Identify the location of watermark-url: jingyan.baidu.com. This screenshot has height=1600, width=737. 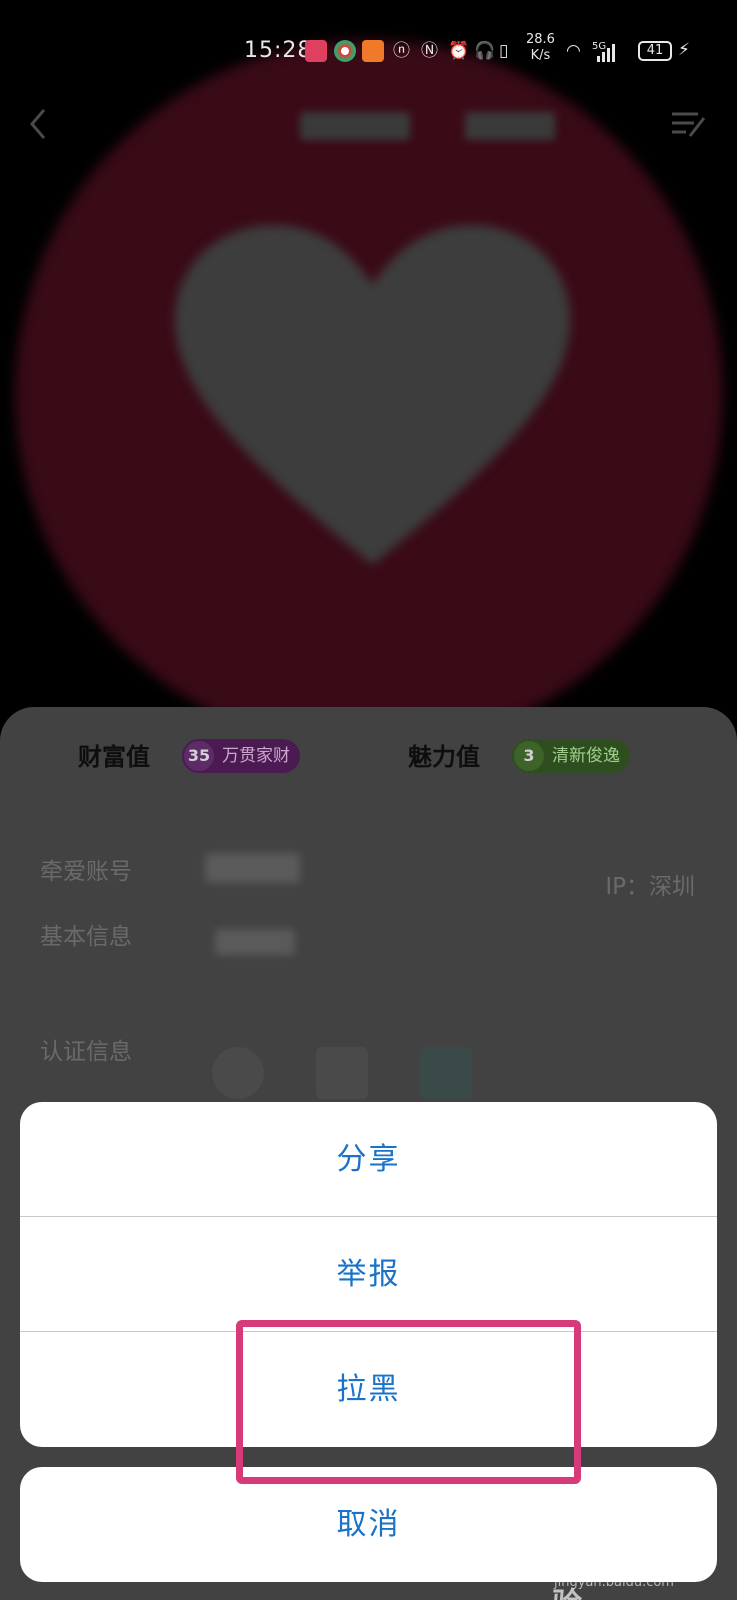
(614, 1582).